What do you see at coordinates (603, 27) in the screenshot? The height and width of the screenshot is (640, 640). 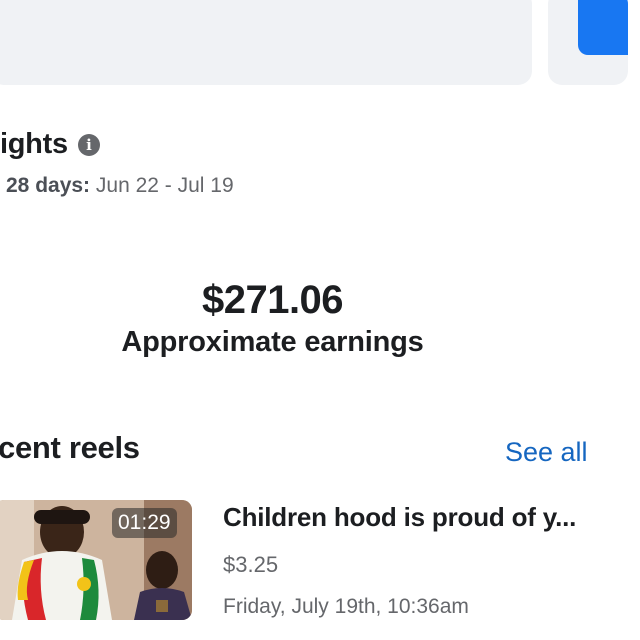 I see `top-action-button` at bounding box center [603, 27].